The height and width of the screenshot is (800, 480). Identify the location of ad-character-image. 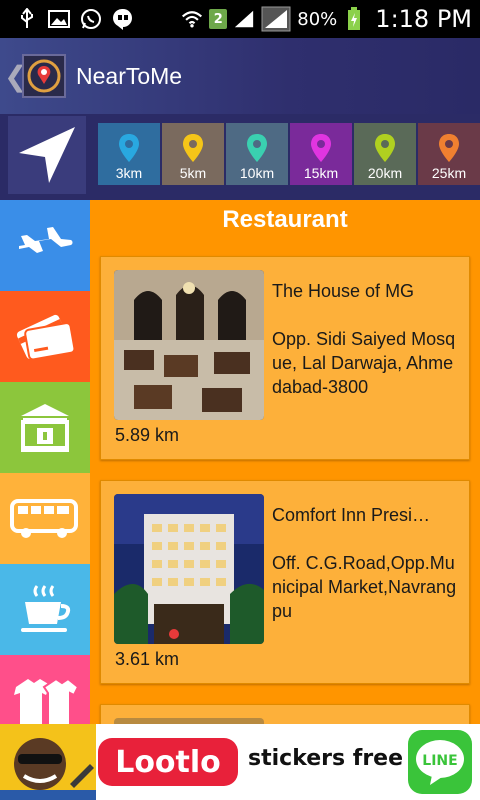
(48, 762).